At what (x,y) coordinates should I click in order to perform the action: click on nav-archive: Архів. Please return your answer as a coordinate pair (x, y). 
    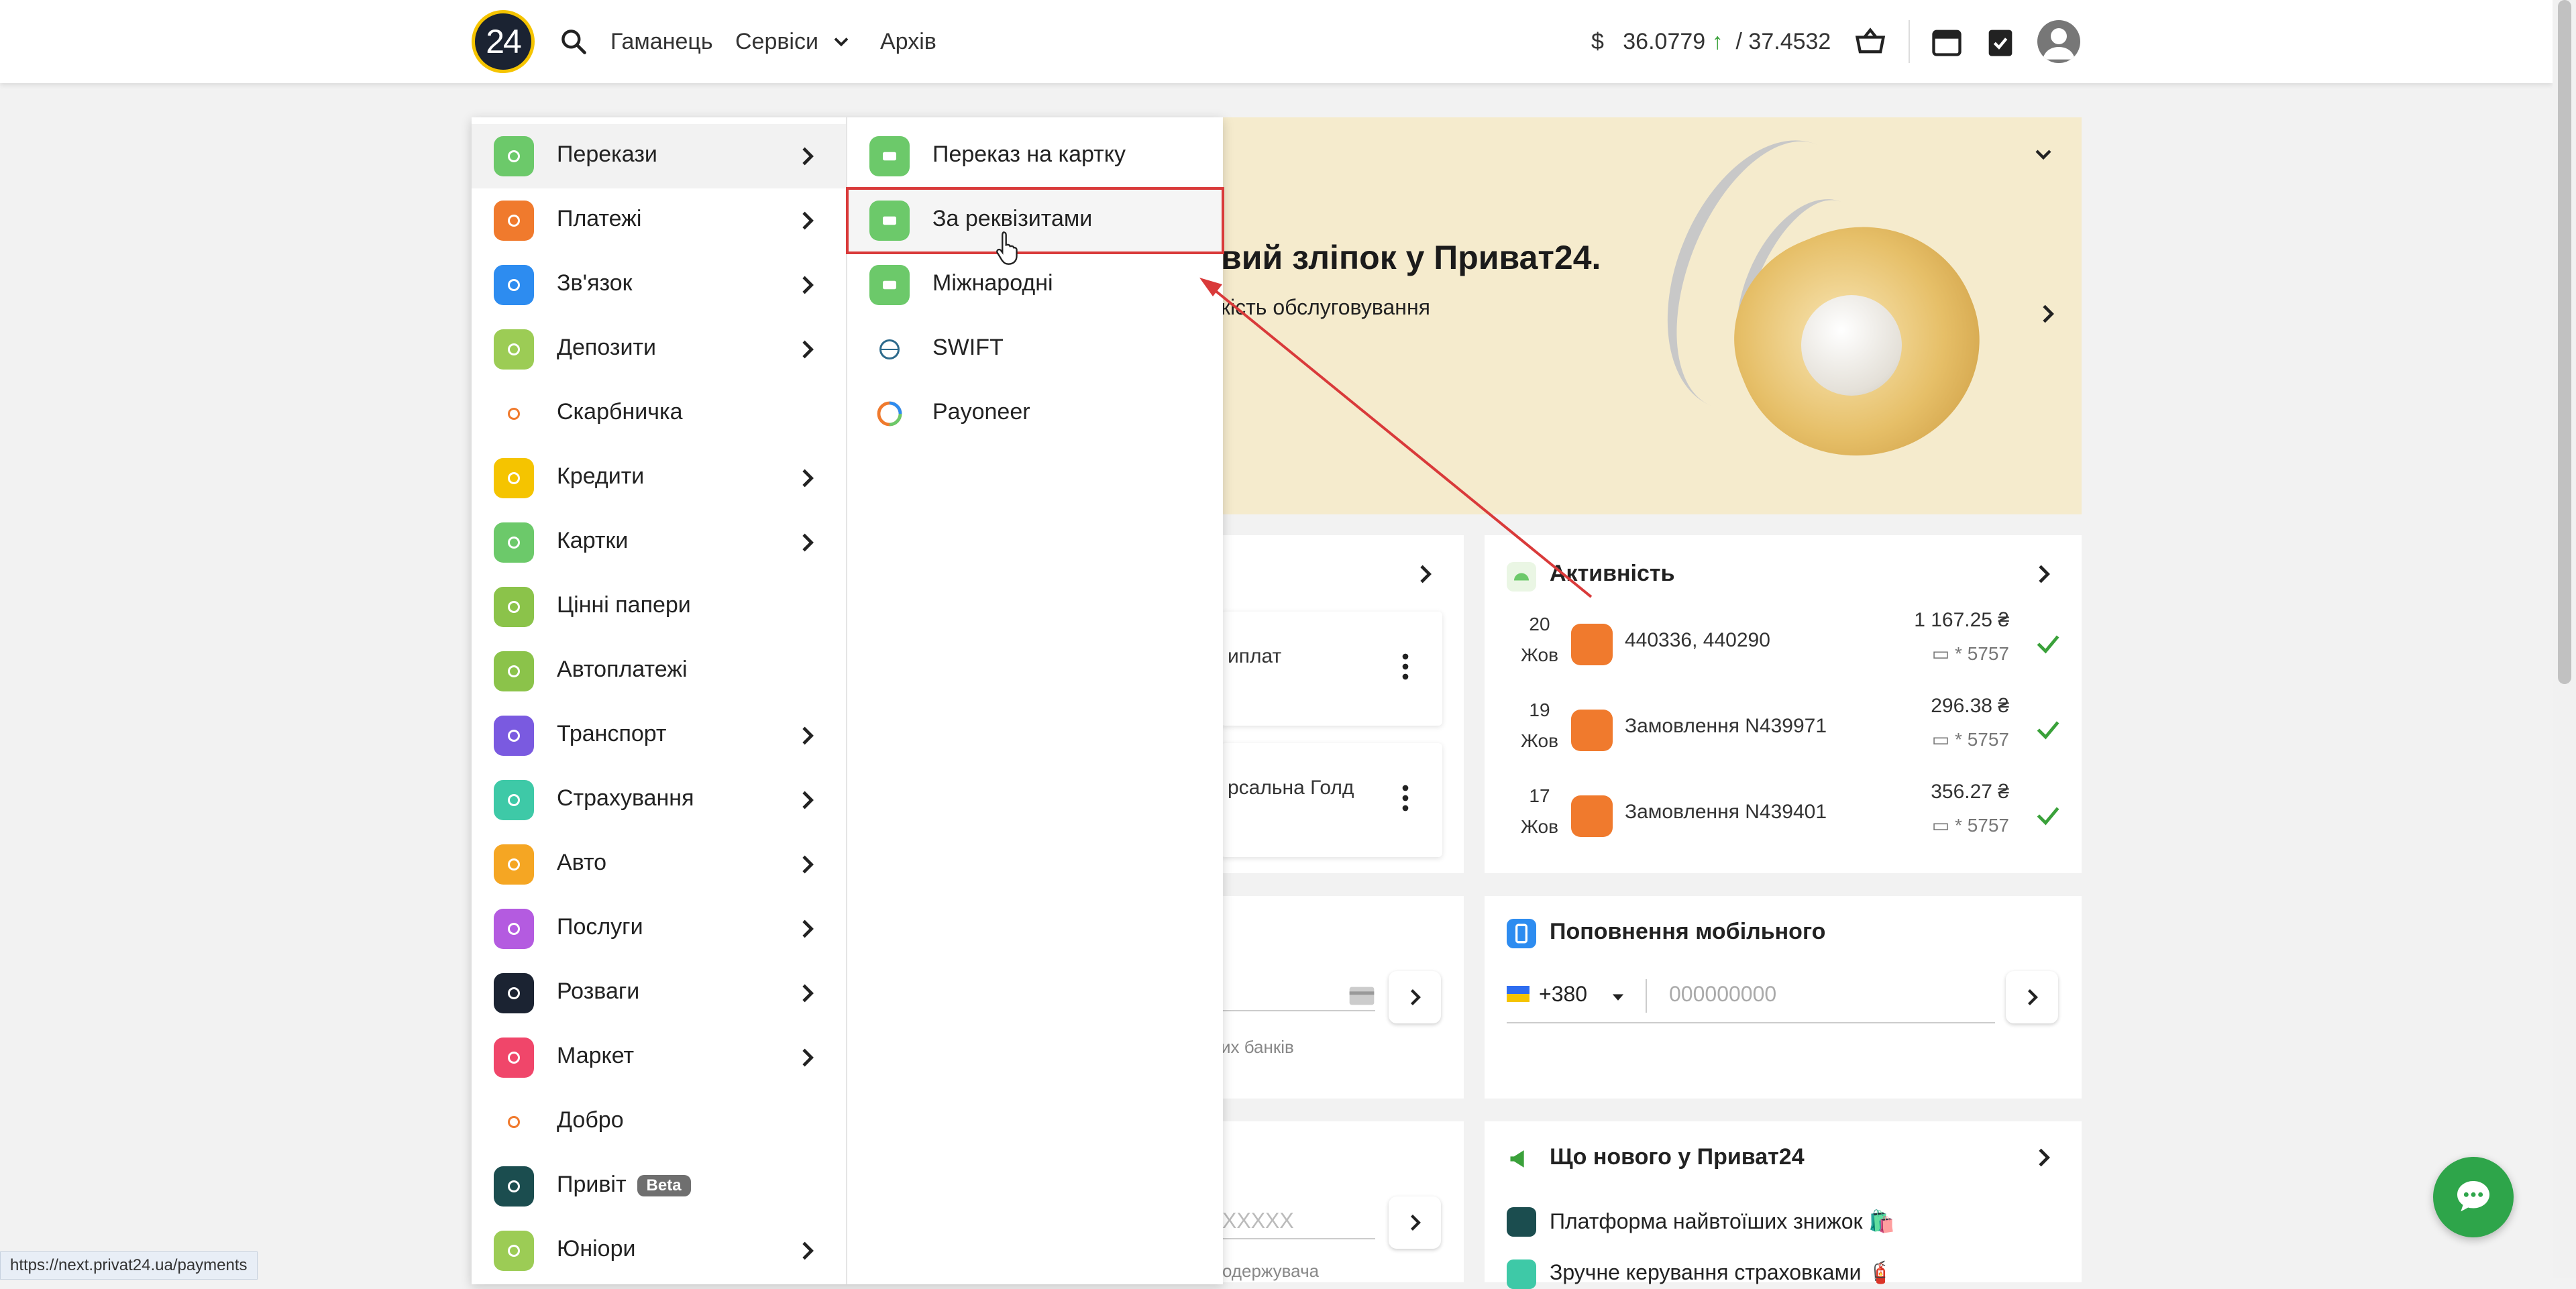
    Looking at the image, I should click on (908, 42).